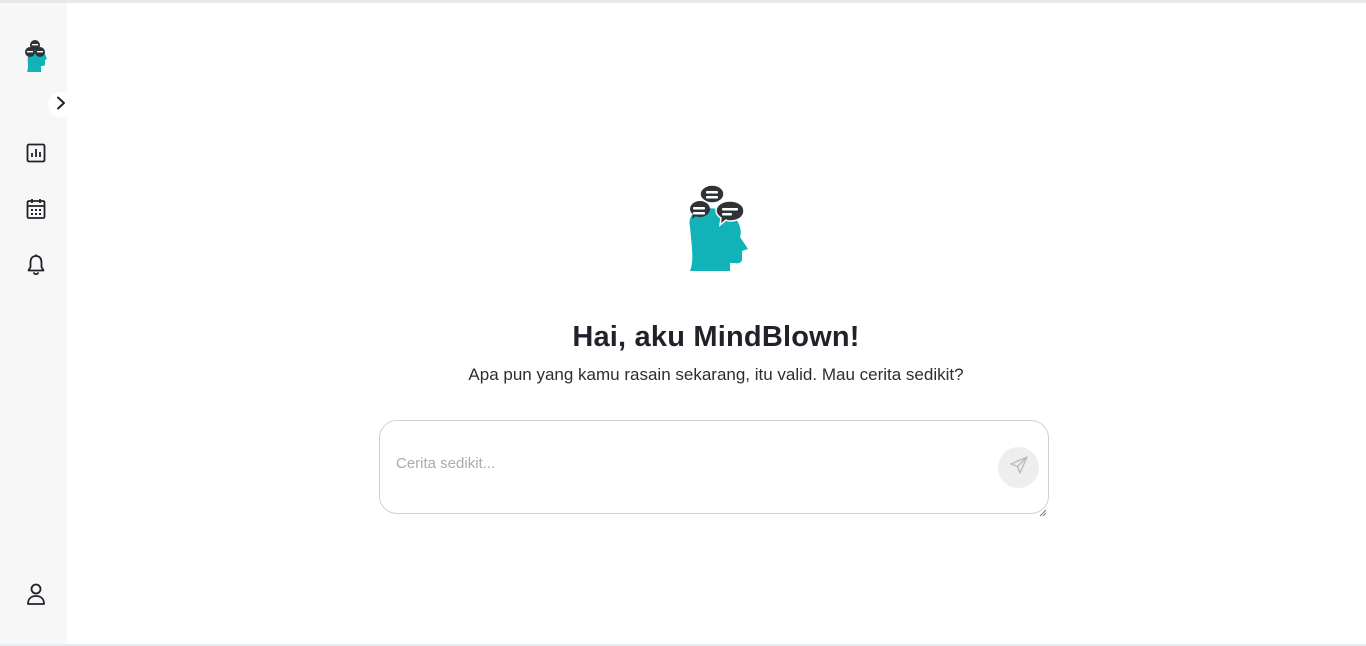  I want to click on bar-chart-icon, so click(36, 155).